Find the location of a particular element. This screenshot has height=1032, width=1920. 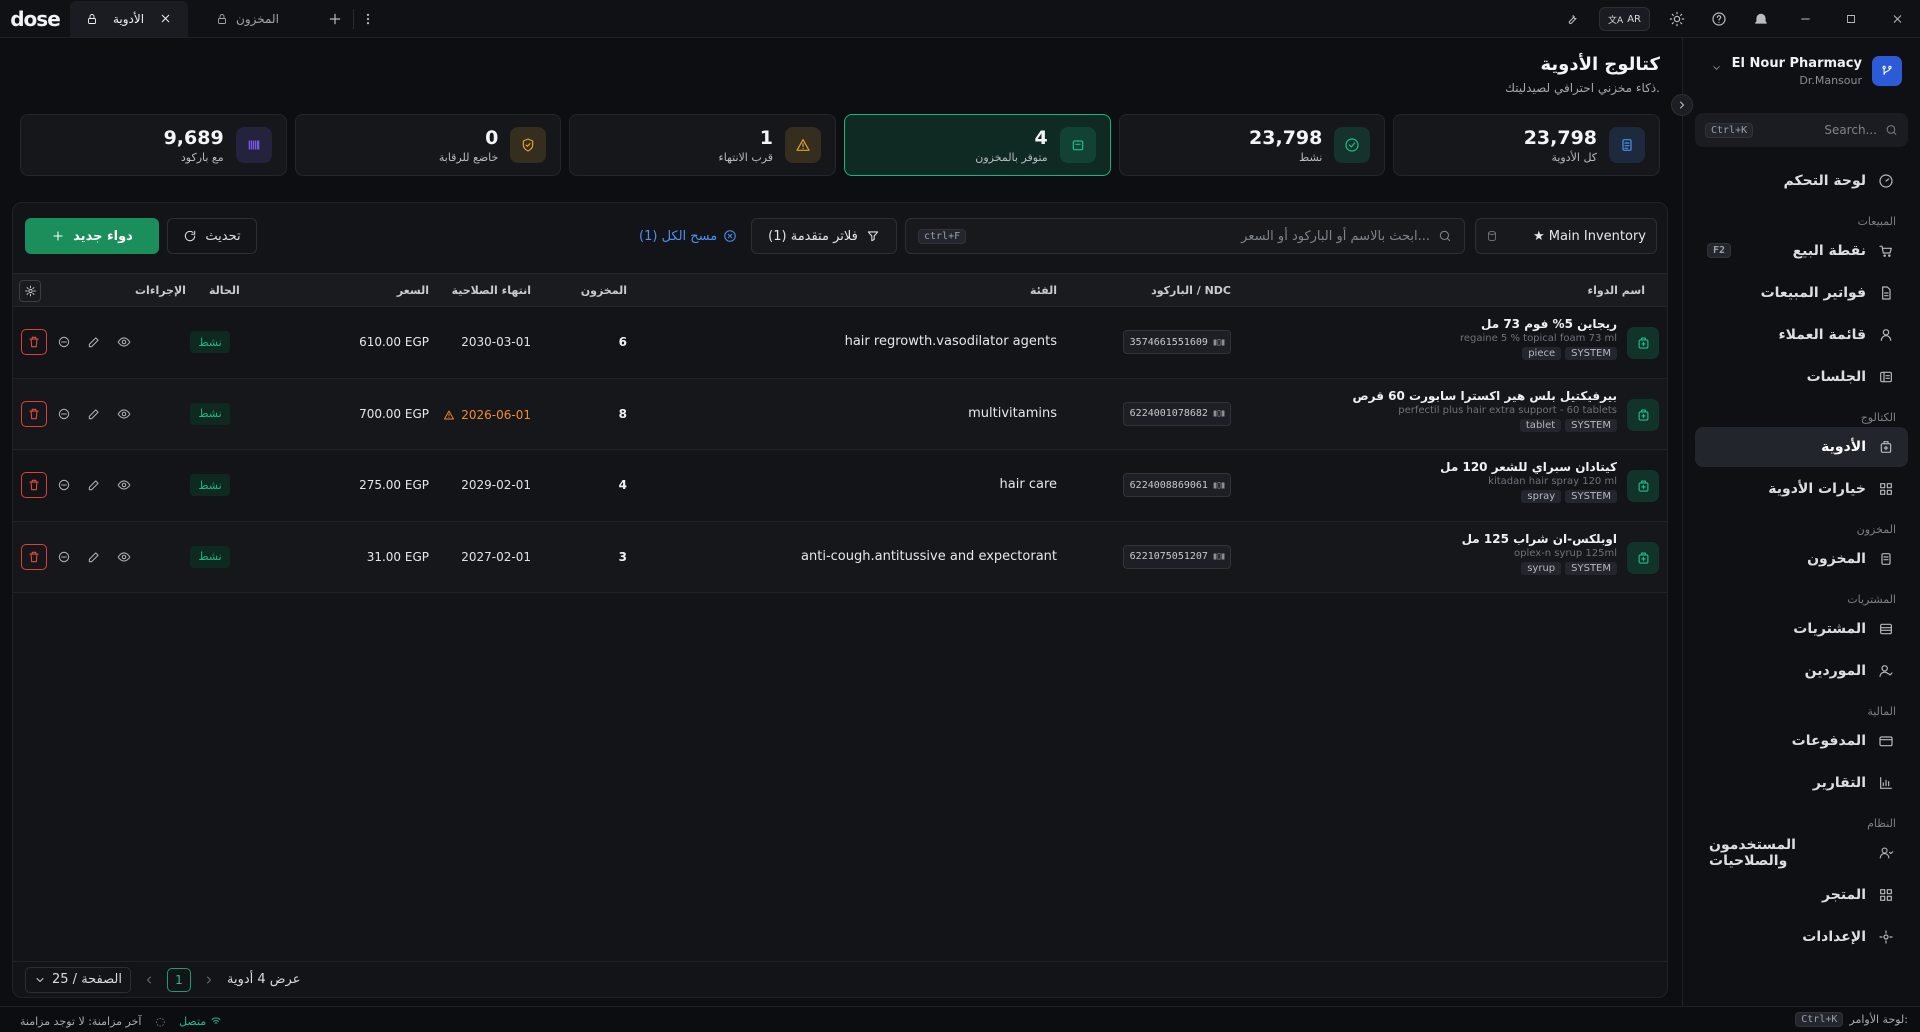

header-expiry: انتهاء الصلاحية is located at coordinates (491, 290).